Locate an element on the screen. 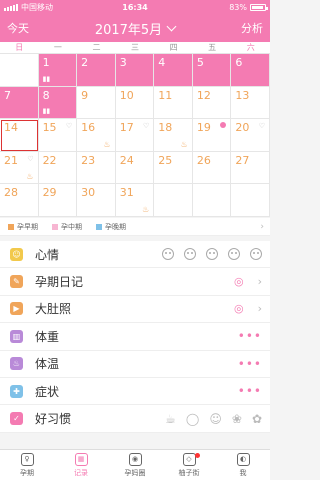 Image resolution: width=320 pixels, height=480 pixels. record-row: ▥ 体重 ••• is located at coordinates (135, 337).